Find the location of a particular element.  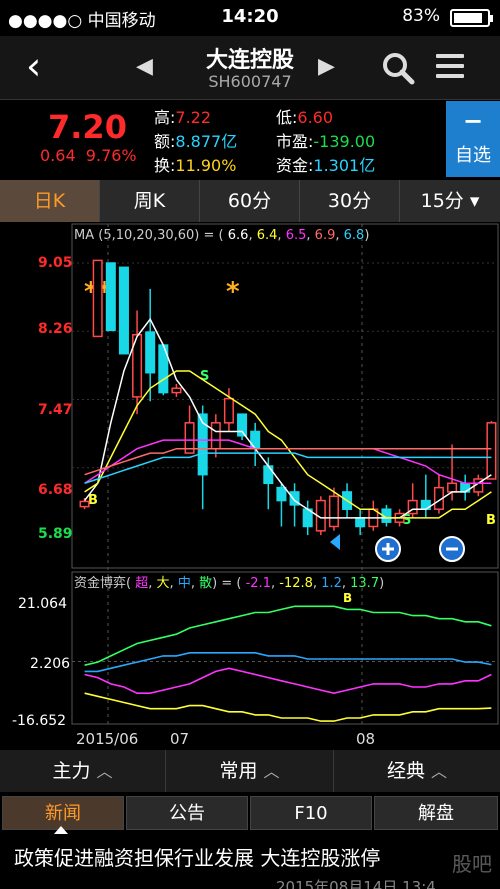

status-bar: ●●●●○ 中国移动 14:20 83% is located at coordinates (250, 18).